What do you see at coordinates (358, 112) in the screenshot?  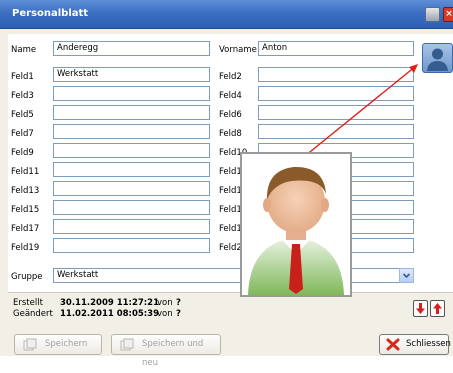 I see `pointer-line` at bounding box center [358, 112].